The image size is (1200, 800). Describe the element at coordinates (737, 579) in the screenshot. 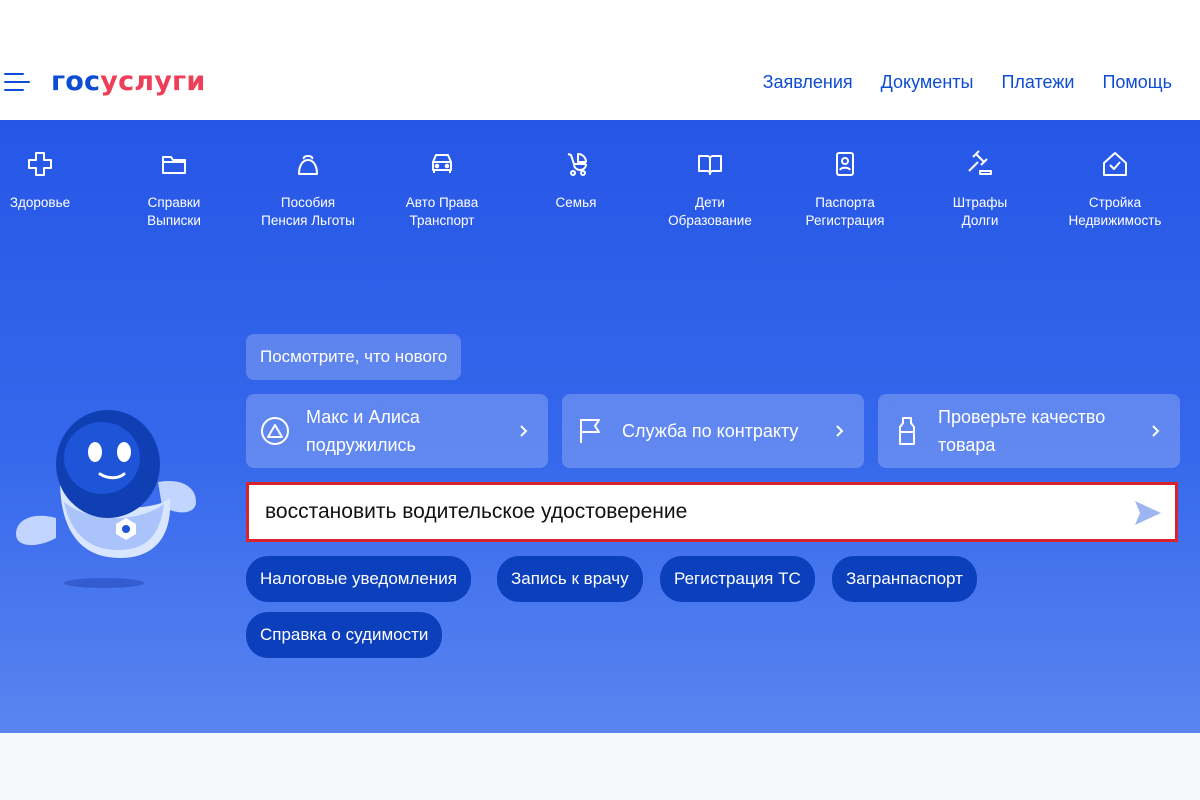

I see `chip-vehicle-registration: Регистрация ТС` at that location.